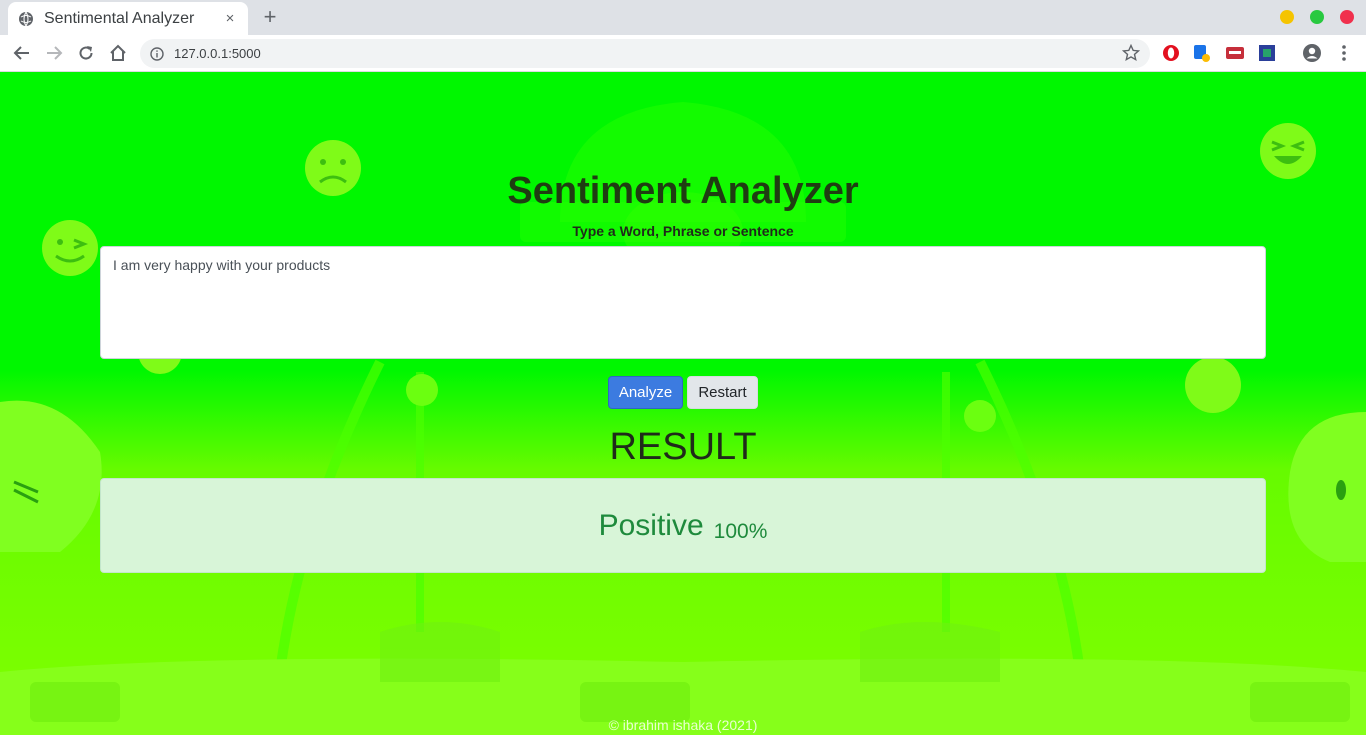  What do you see at coordinates (683, 191) in the screenshot?
I see `page-title: Sentiment Analyzer` at bounding box center [683, 191].